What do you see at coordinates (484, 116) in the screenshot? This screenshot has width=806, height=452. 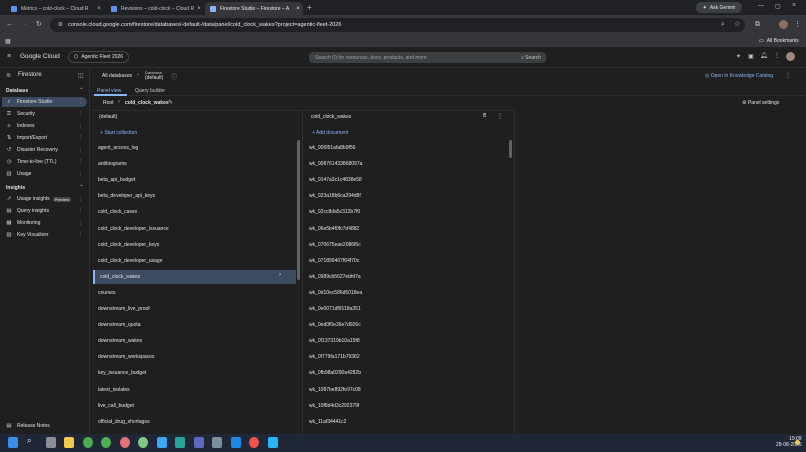 I see `filter-icon: ⩩` at bounding box center [484, 116].